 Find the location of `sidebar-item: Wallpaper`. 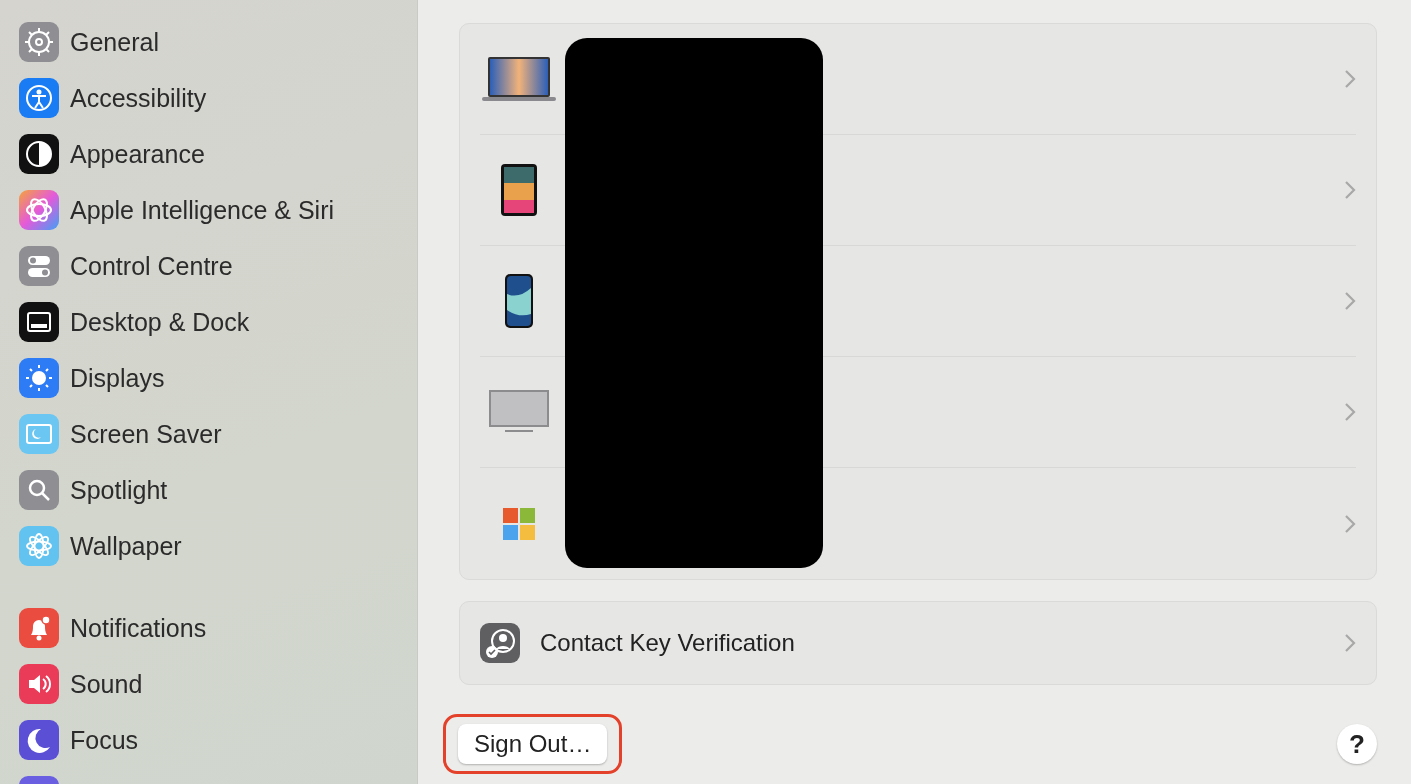

sidebar-item: Wallpaper is located at coordinates (218, 546).